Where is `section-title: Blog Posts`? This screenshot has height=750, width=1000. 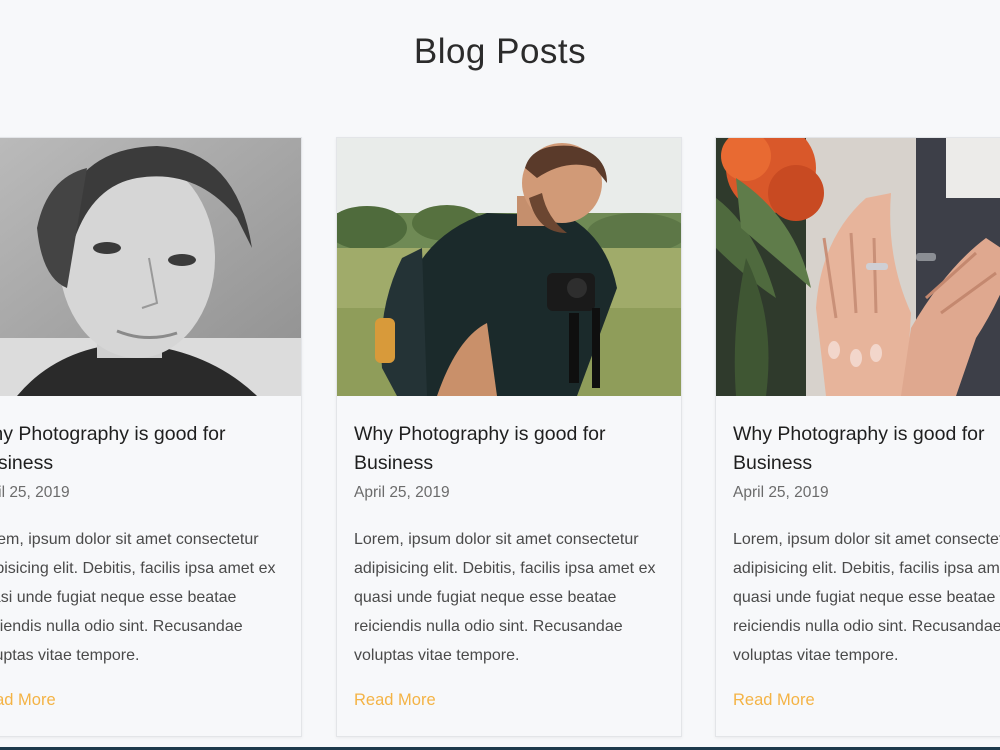
section-title: Blog Posts is located at coordinates (500, 51).